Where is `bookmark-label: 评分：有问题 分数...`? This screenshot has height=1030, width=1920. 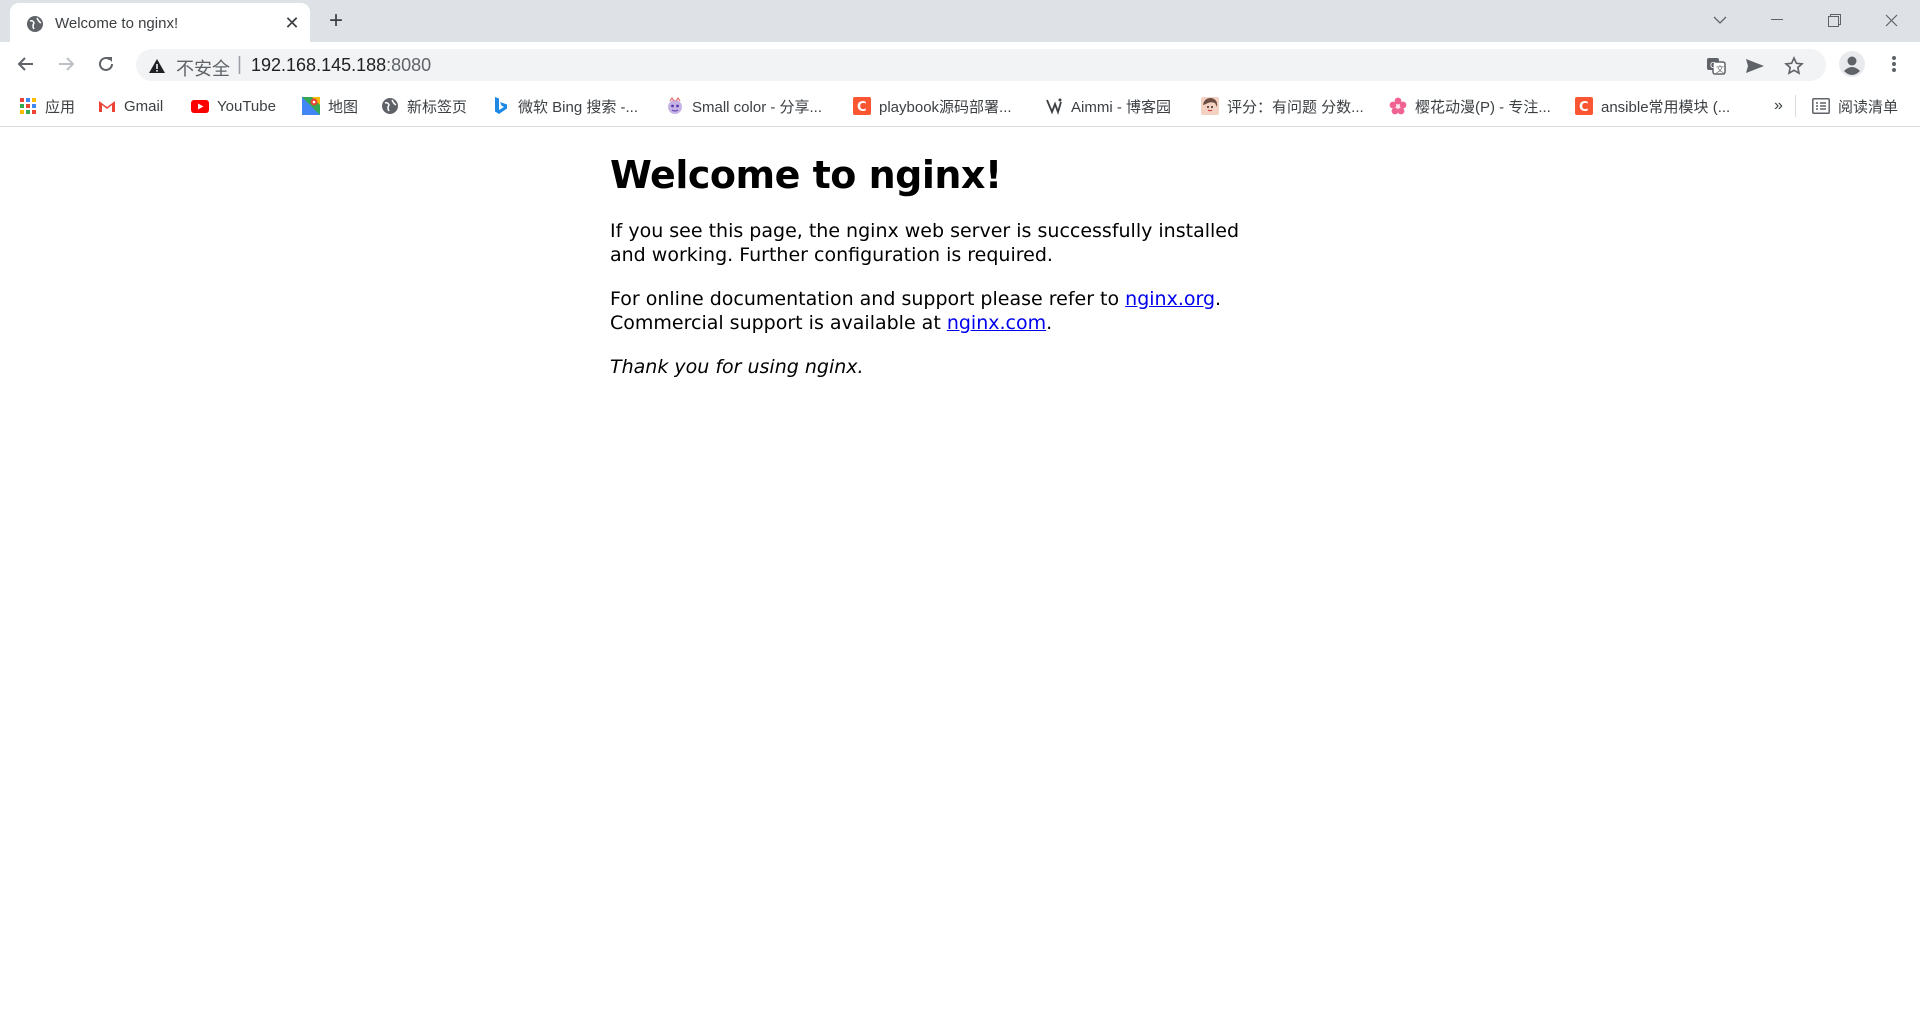
bookmark-label: 评分：有问题 分数... is located at coordinates (1295, 107).